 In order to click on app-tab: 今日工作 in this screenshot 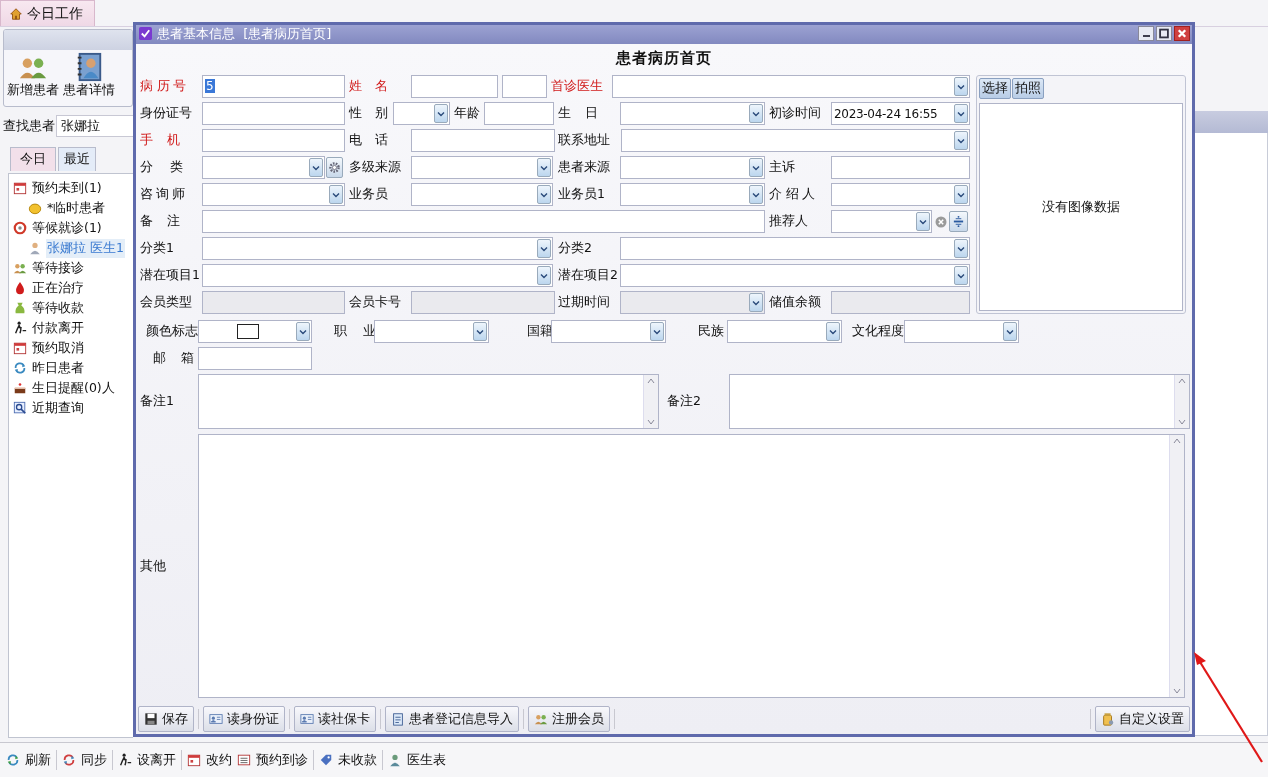, I will do `click(47, 13)`.